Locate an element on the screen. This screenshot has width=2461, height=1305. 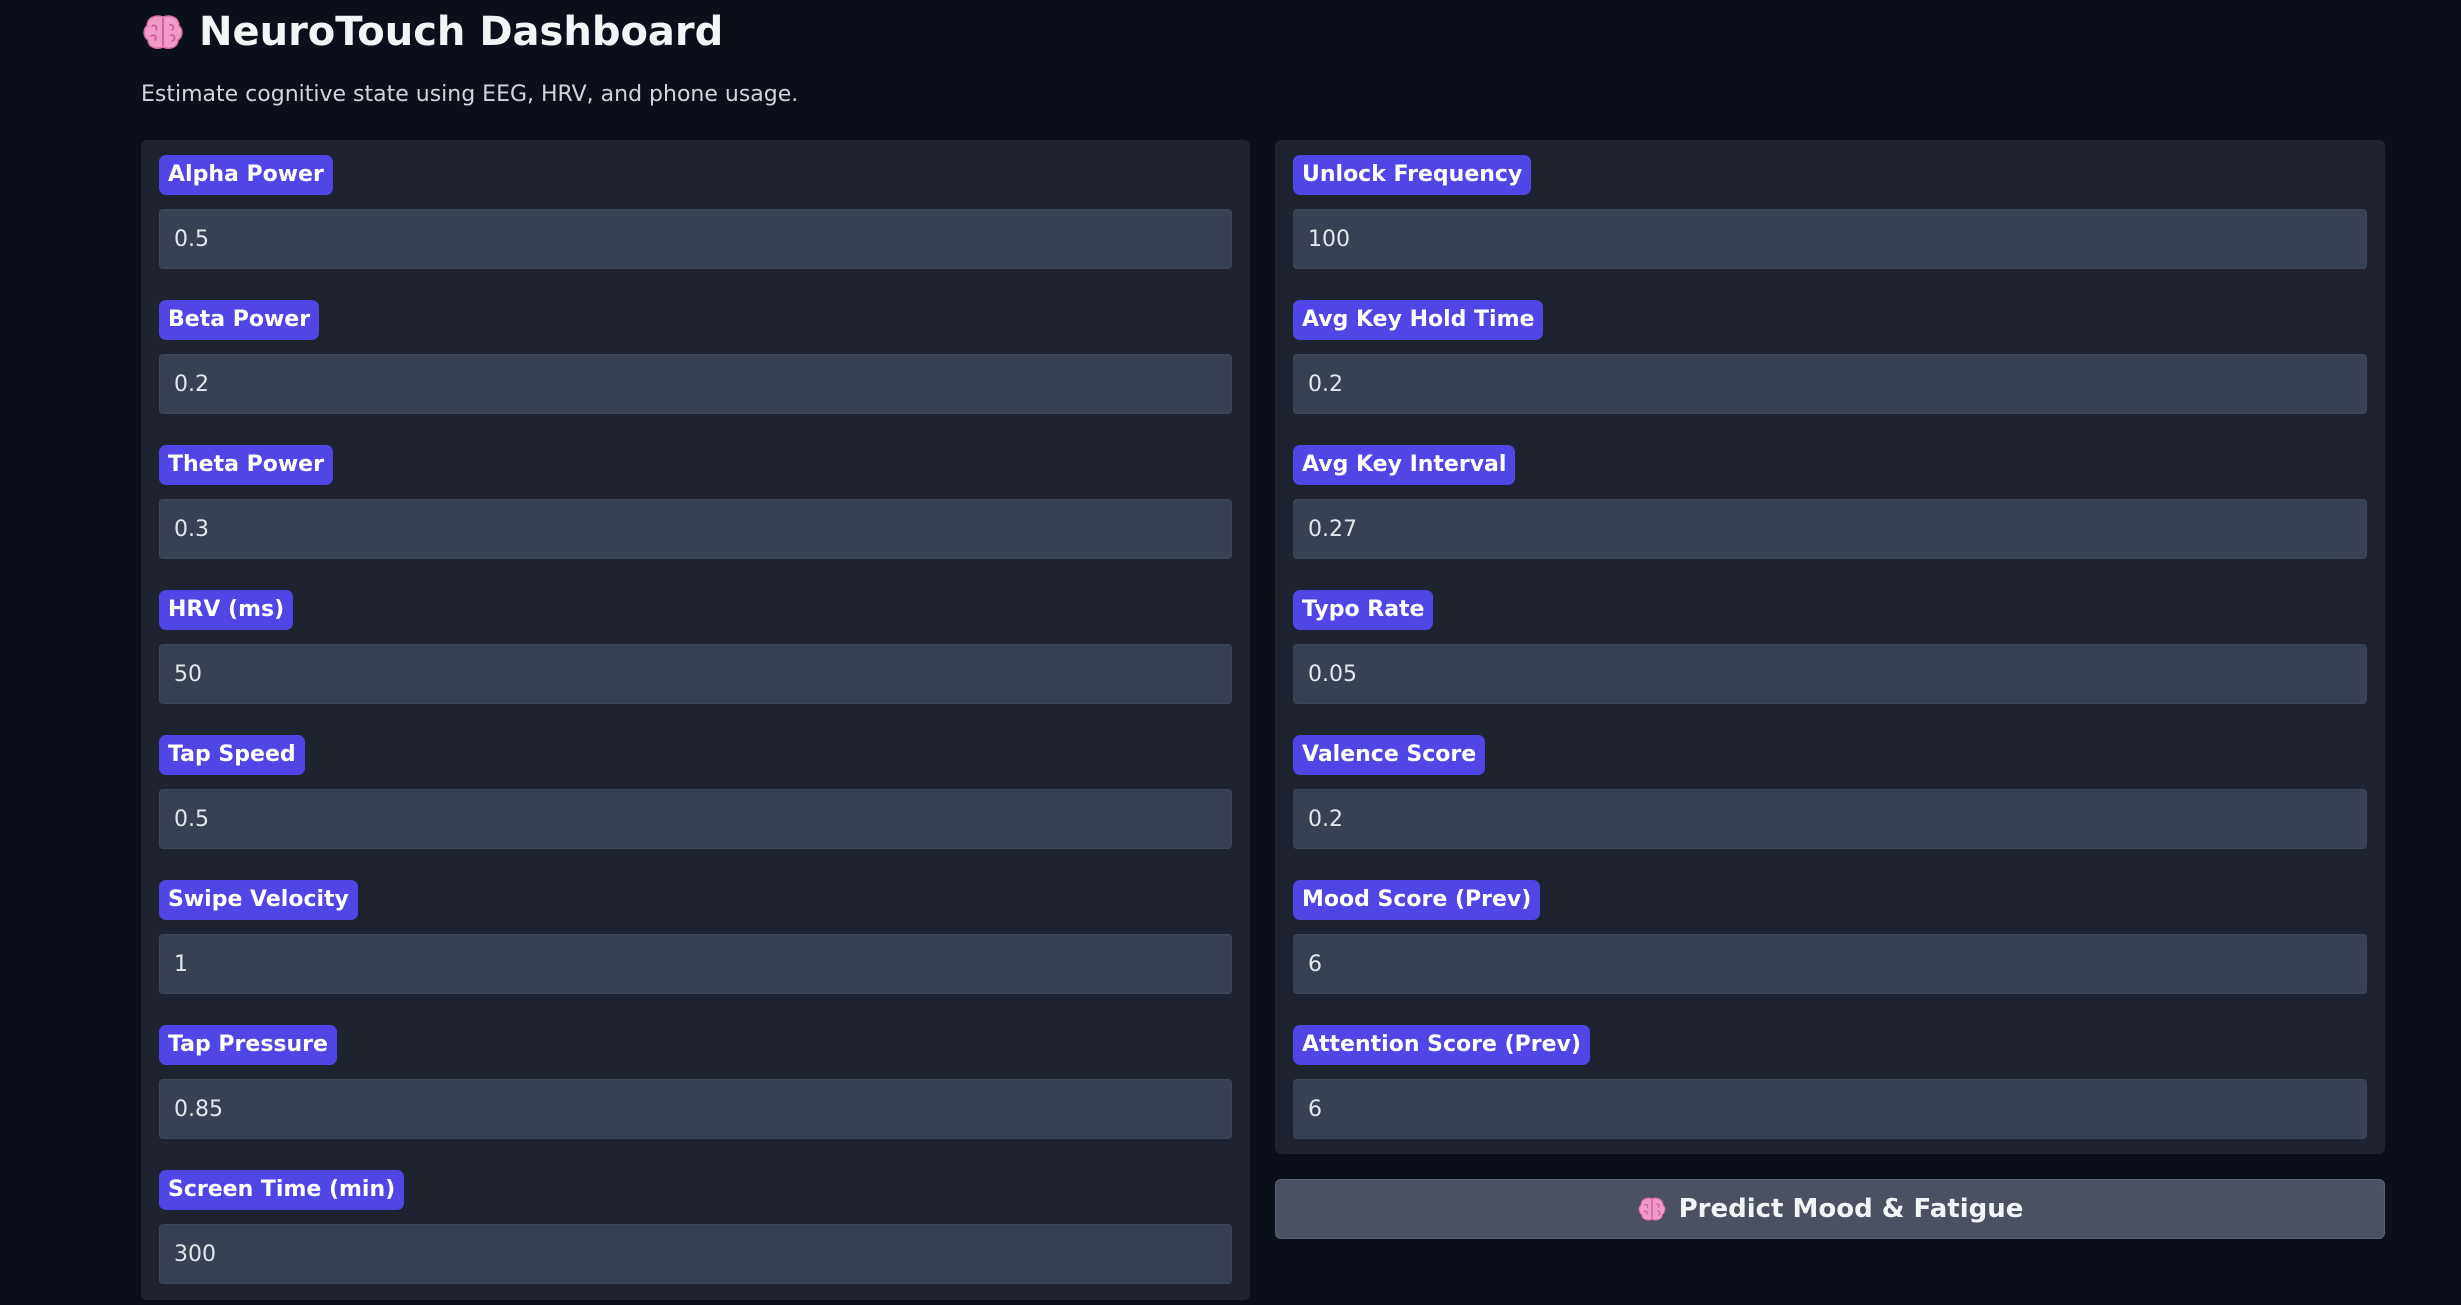
field-swipe-velocity: Swipe Velocity is located at coordinates (695, 930).